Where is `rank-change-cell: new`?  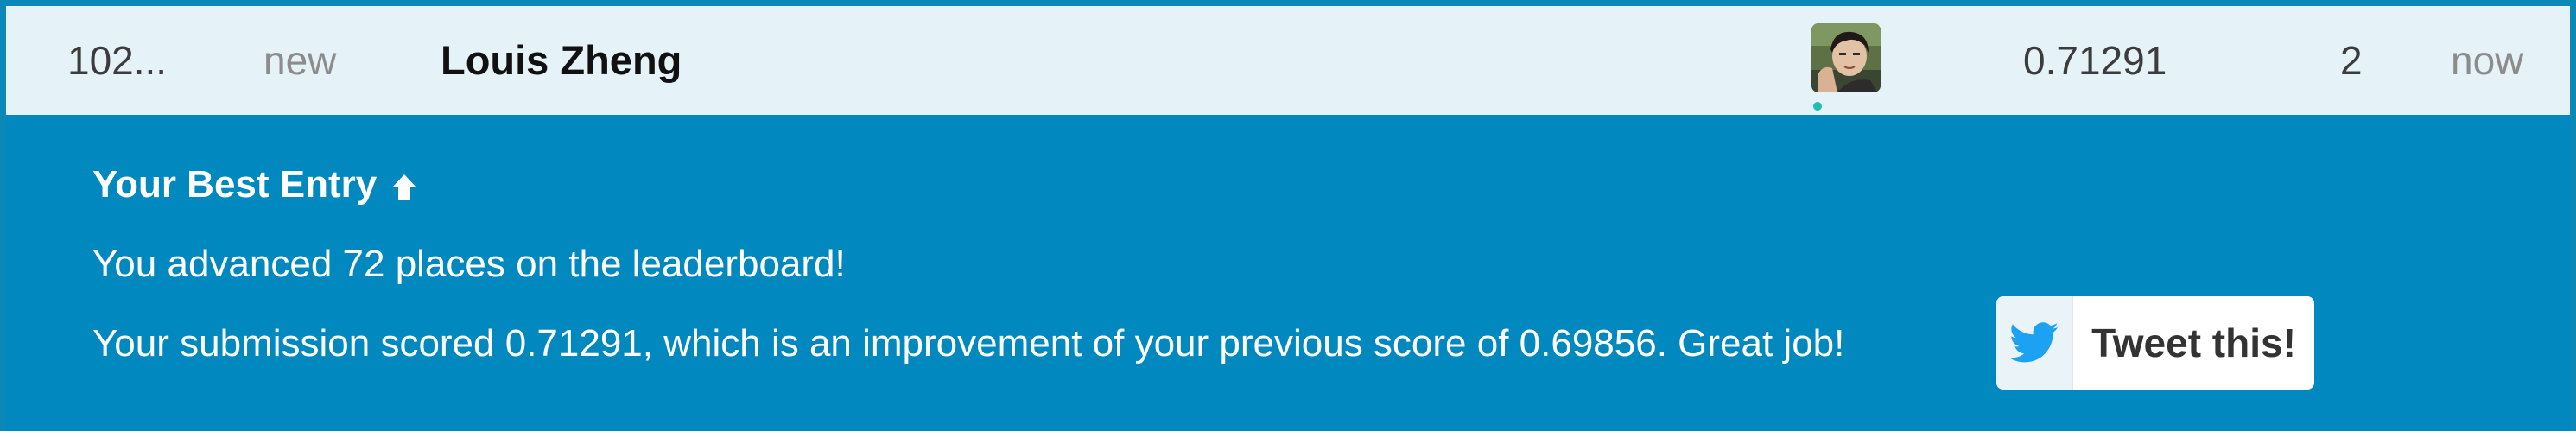 rank-change-cell: new is located at coordinates (300, 60).